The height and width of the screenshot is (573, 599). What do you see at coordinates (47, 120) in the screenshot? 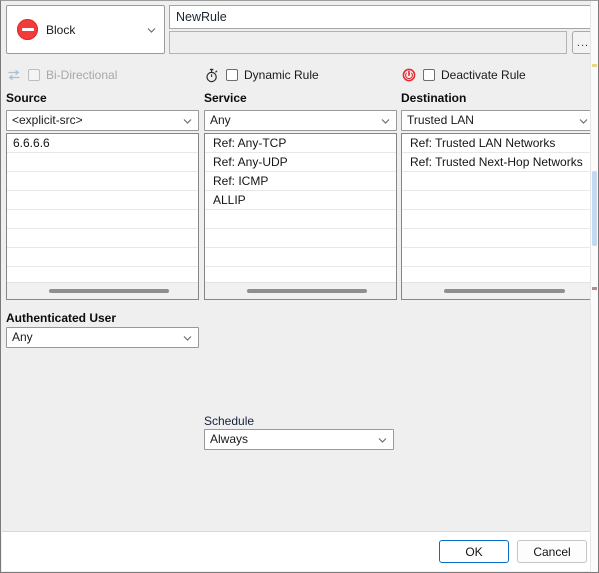
I see `source-dropdown-value: <explicit-src>` at bounding box center [47, 120].